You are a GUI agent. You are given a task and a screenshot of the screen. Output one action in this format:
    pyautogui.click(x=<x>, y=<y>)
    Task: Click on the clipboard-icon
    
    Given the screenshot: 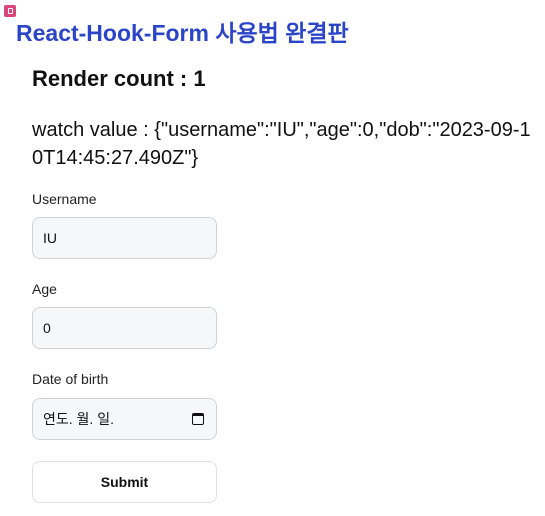 What is the action you would take?
    pyautogui.click(x=10, y=11)
    